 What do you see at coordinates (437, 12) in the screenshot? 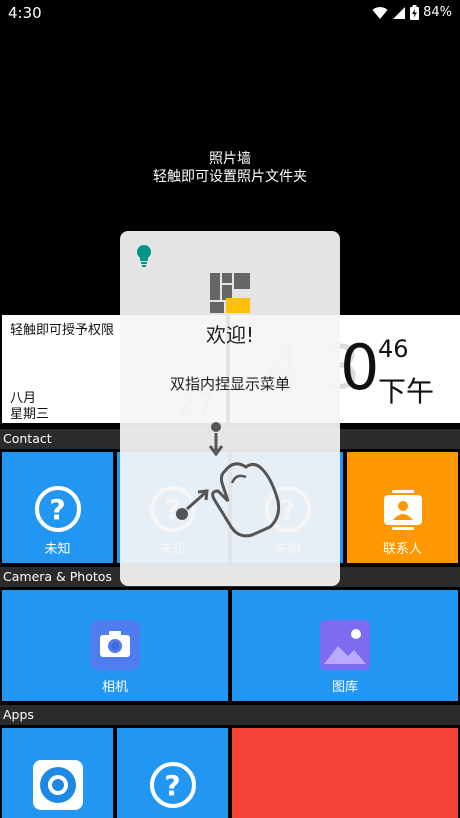
I see `battery-percent: 84%` at bounding box center [437, 12].